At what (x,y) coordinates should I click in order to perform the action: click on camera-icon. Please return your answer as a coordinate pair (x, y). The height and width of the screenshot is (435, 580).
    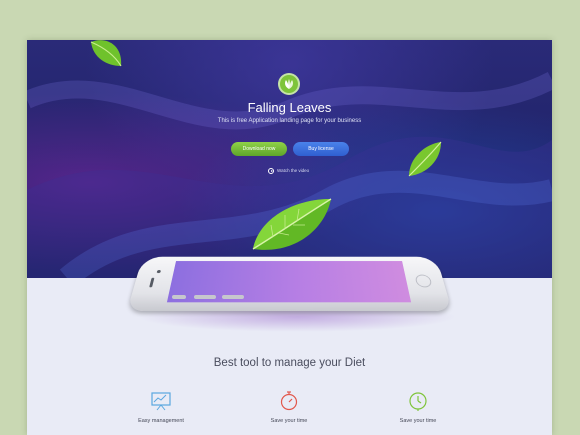
    Looking at the image, I should click on (159, 272).